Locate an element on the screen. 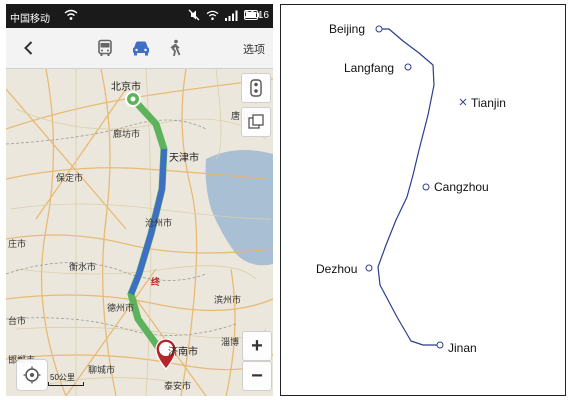 The height and width of the screenshot is (400, 572). back-button is located at coordinates (29, 48).